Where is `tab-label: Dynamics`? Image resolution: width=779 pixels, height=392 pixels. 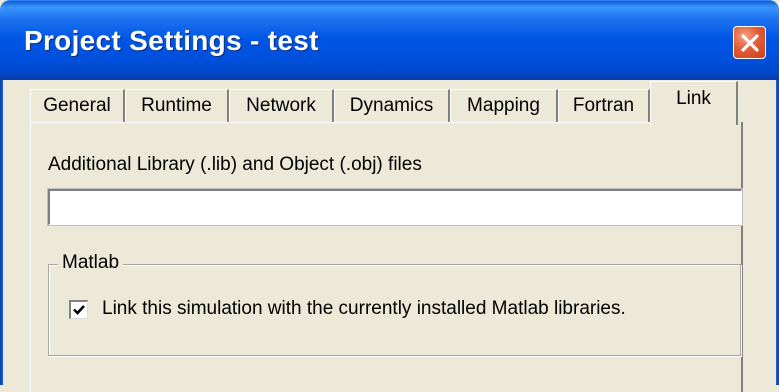
tab-label: Dynamics is located at coordinates (391, 105).